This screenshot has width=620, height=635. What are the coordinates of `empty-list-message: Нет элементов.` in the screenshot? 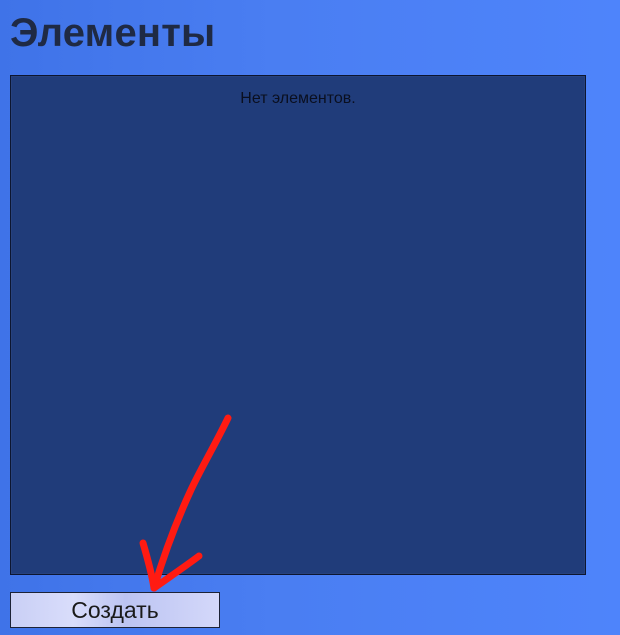 It's located at (298, 98).